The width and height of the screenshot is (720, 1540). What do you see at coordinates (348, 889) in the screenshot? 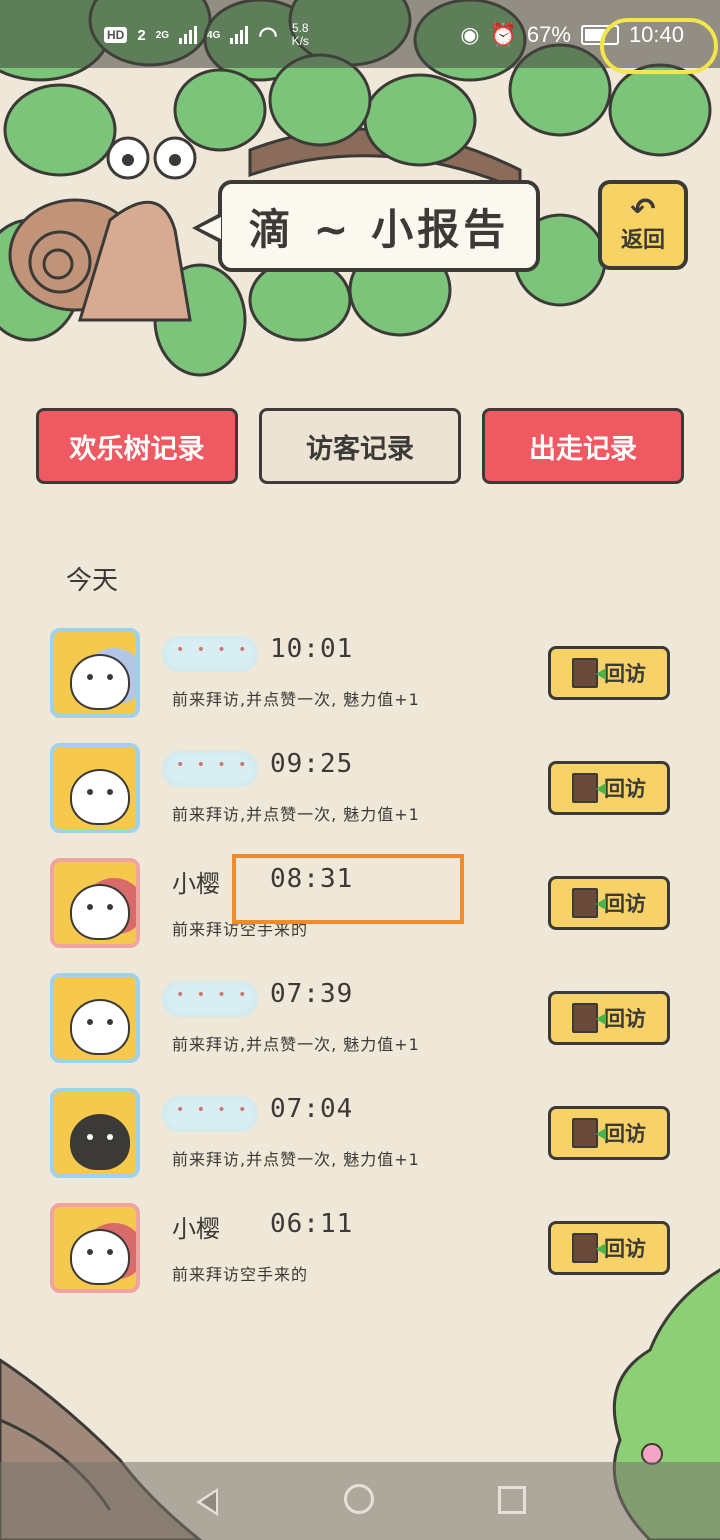
I see `time-annotation-box` at bounding box center [348, 889].